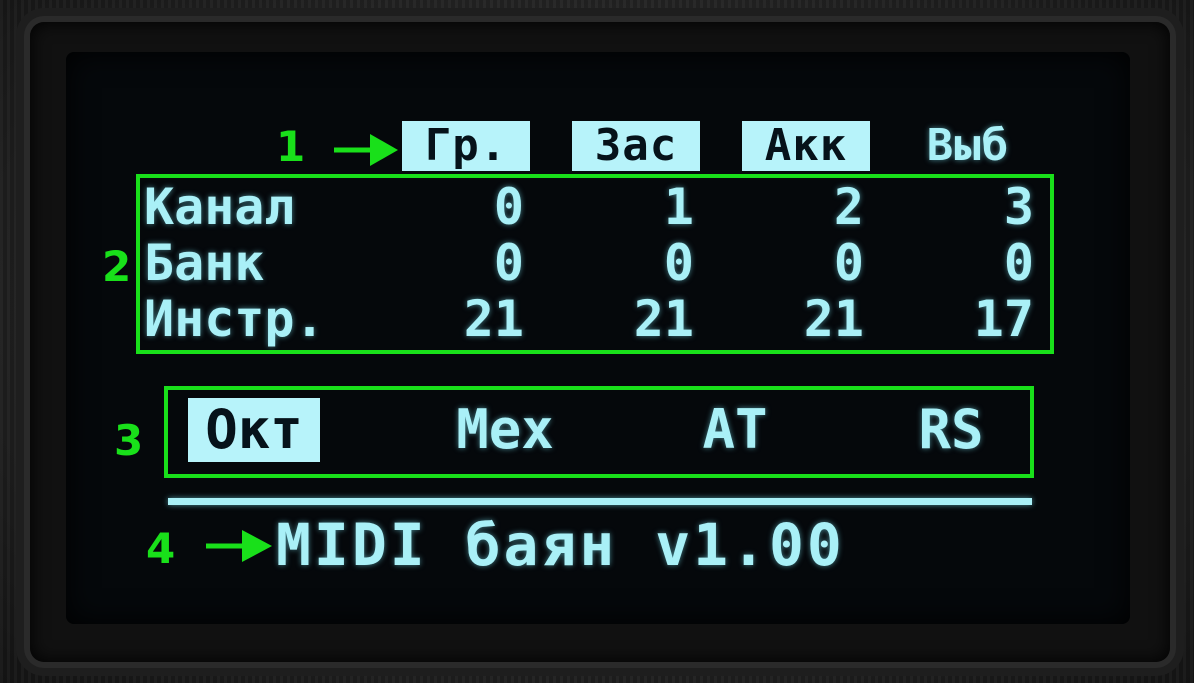 The height and width of the screenshot is (683, 1194). Describe the element at coordinates (968, 146) in the screenshot. I see `tab-select: Выб` at that location.